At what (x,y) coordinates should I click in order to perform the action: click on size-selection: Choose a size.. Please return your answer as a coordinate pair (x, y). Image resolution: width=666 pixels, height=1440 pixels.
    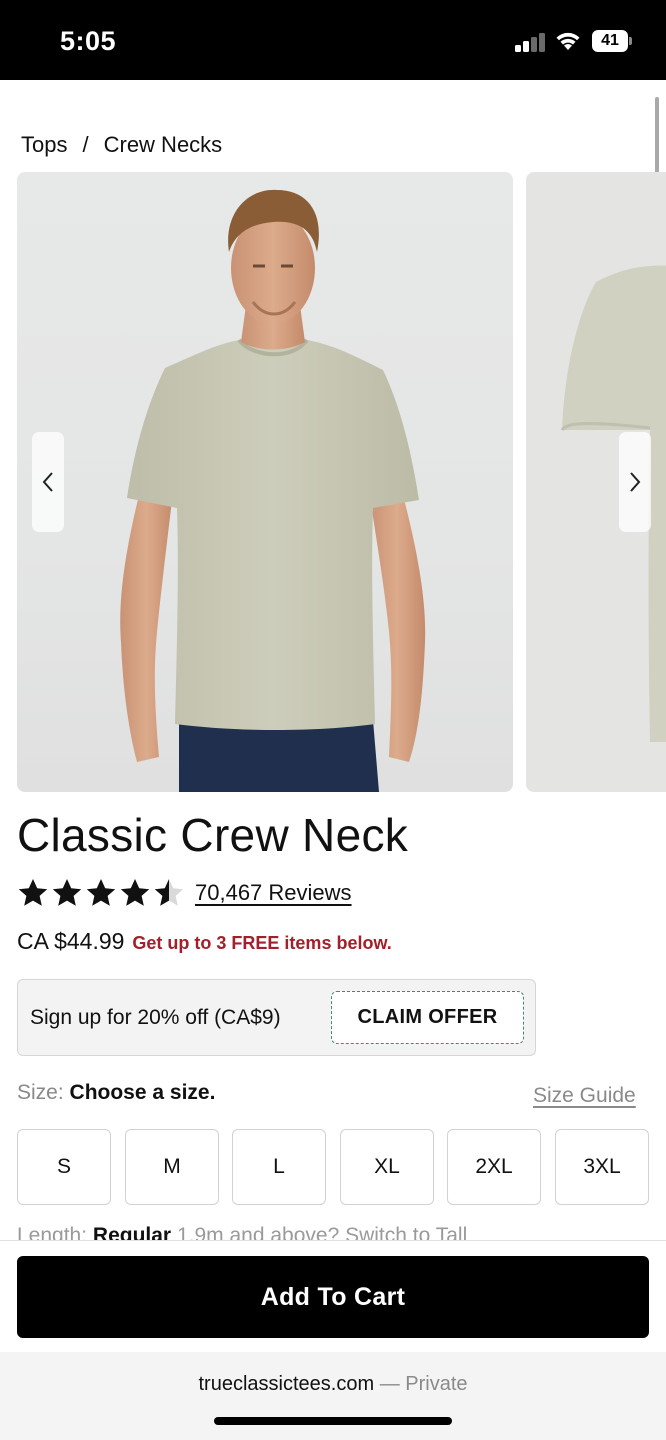
    Looking at the image, I should click on (142, 1092).